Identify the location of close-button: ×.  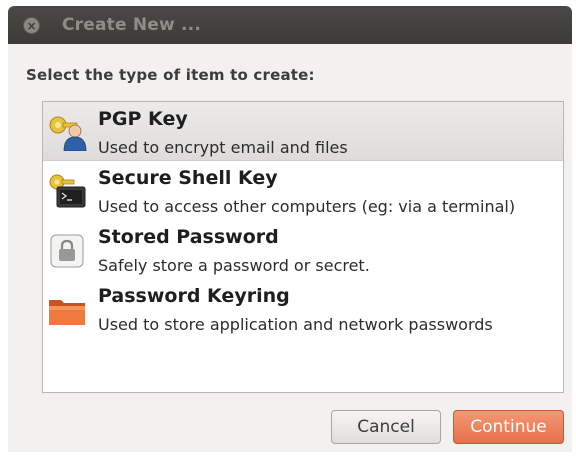
(31, 25).